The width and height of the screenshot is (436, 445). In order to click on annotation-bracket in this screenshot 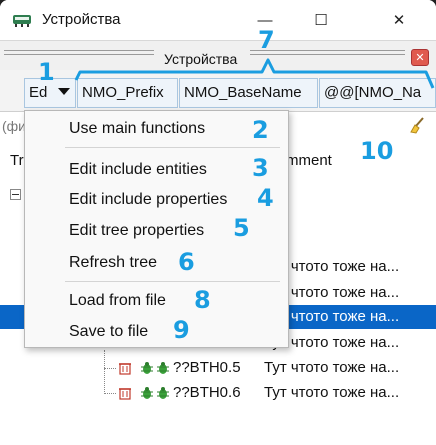, I will do `click(254, 73)`.